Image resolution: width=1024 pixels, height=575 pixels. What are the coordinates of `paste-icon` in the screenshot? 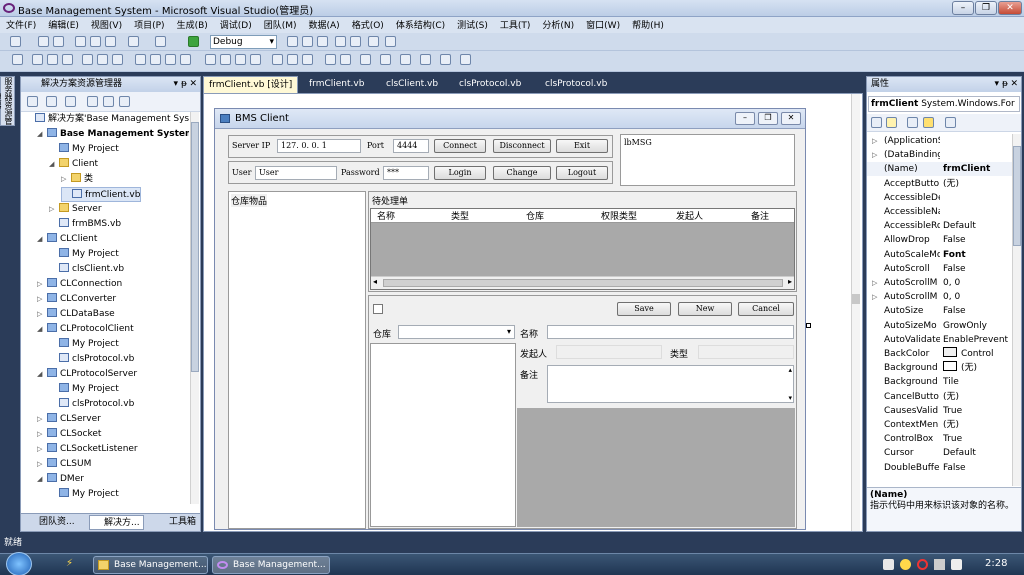 It's located at (110, 41).